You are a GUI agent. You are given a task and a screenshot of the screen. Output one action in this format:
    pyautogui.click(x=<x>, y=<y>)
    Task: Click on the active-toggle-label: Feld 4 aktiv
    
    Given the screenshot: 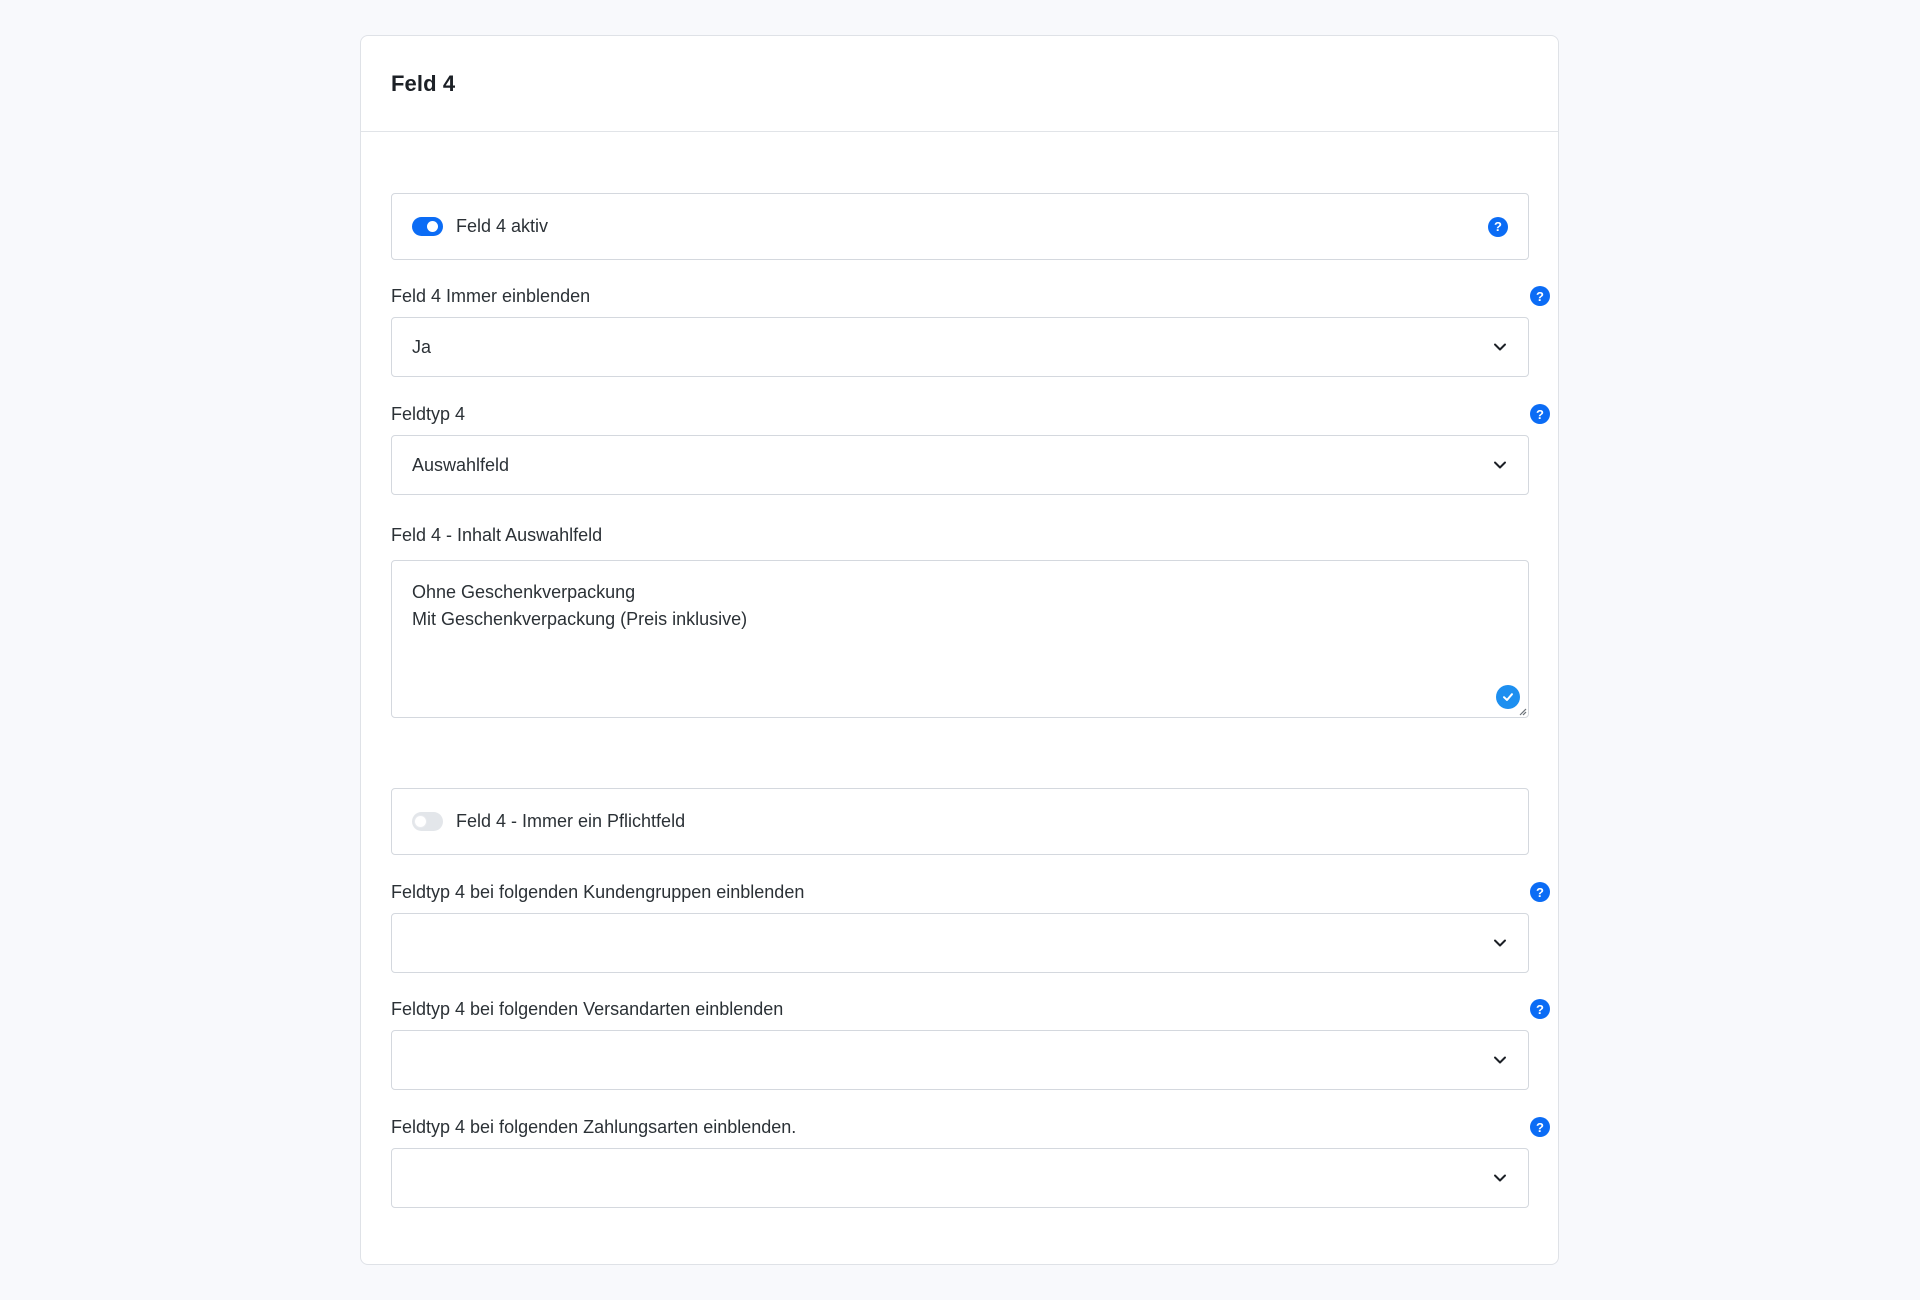 What is the action you would take?
    pyautogui.click(x=502, y=226)
    